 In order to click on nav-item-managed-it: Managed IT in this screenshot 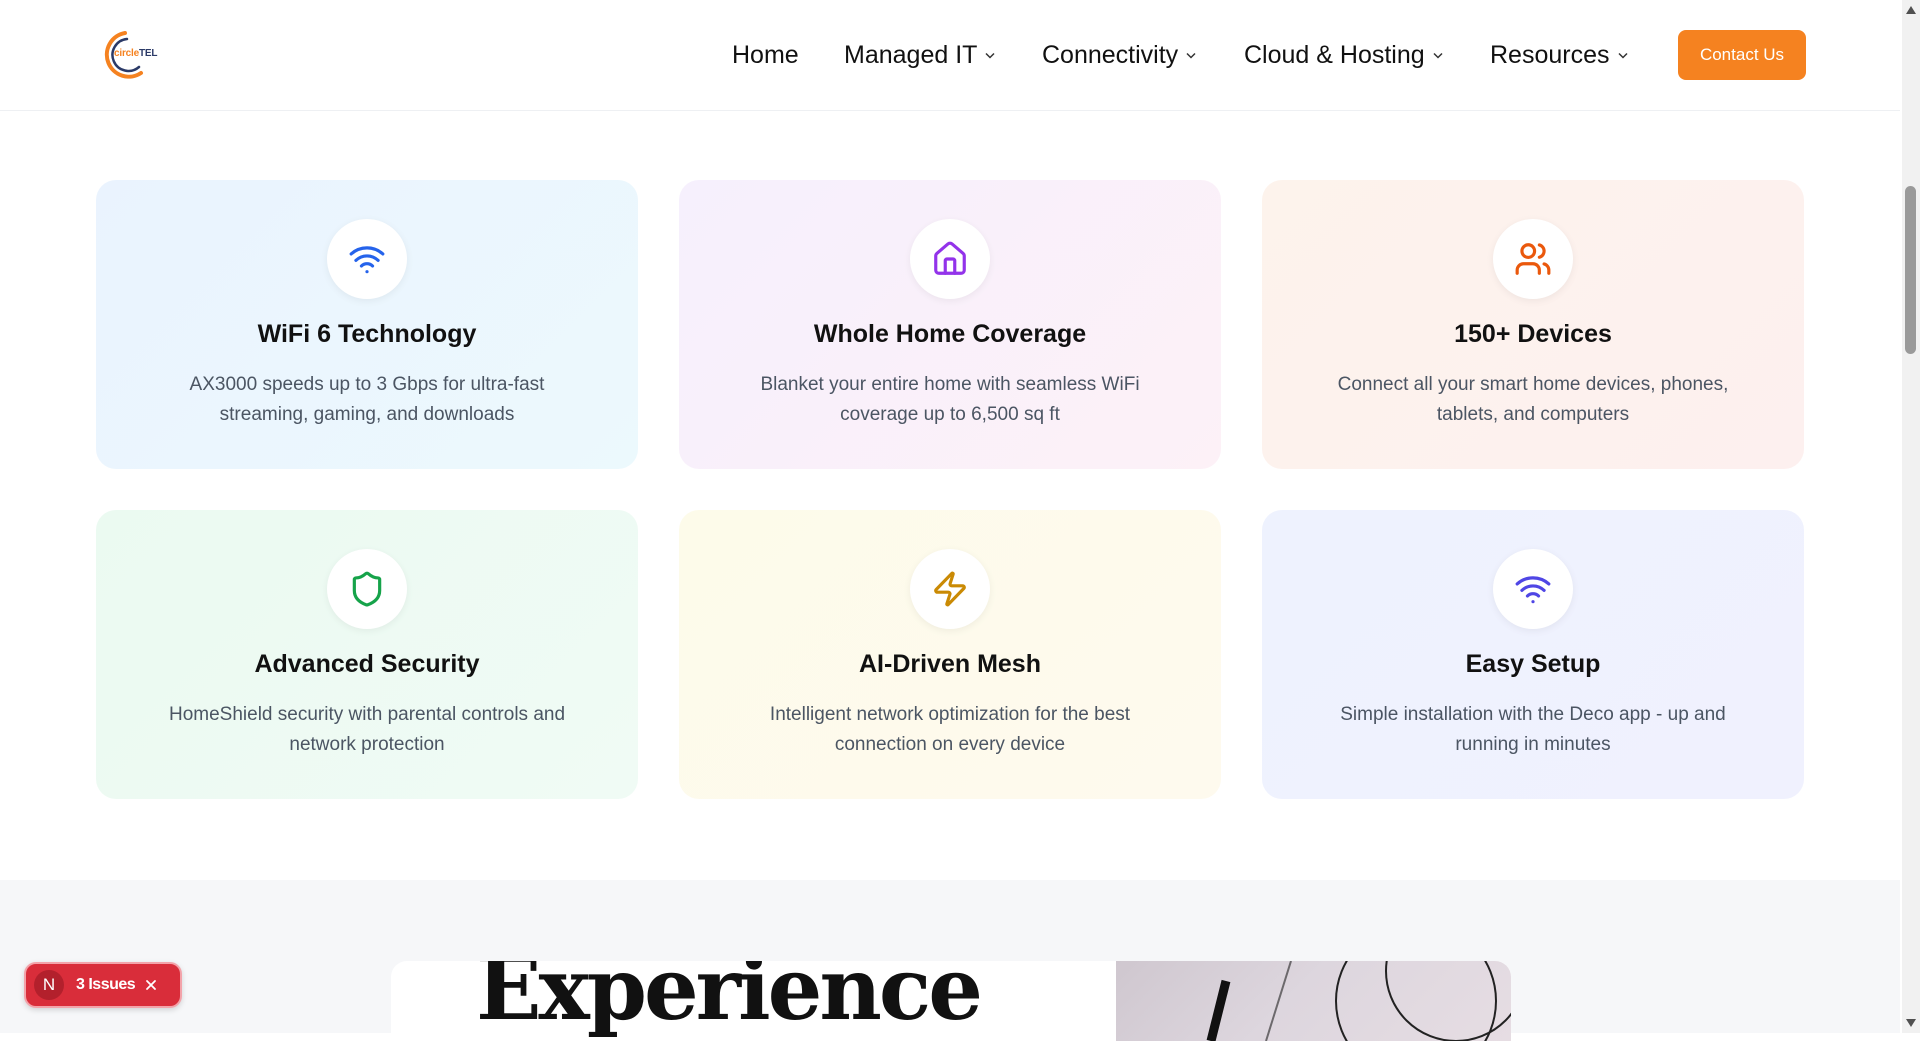, I will do `click(919, 55)`.